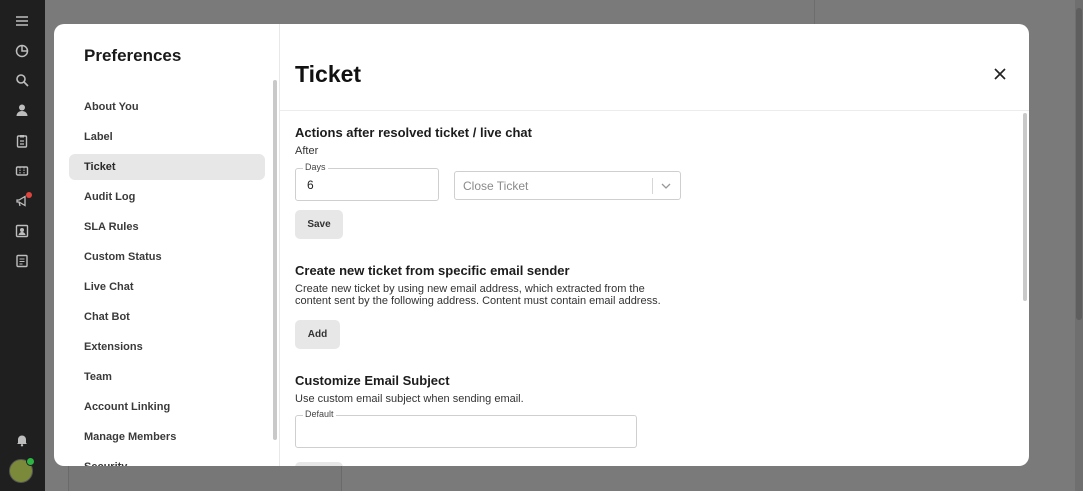  Describe the element at coordinates (317, 334) in the screenshot. I see `add-button: Add` at that location.